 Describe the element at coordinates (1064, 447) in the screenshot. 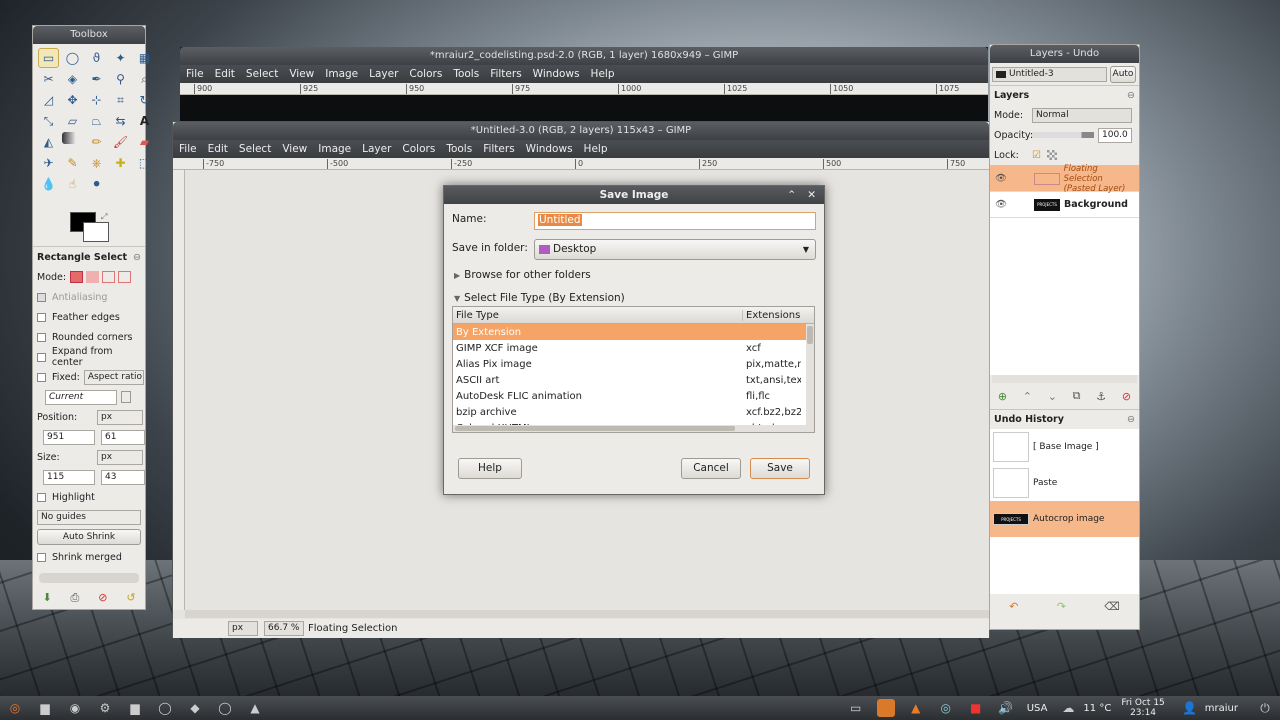

I see `undo-history-item: [ Base Image ]` at that location.